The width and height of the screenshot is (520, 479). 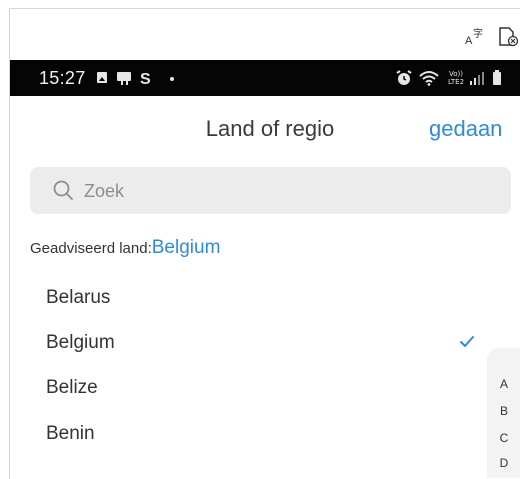 I want to click on svg-text: S, so click(x=145, y=78).